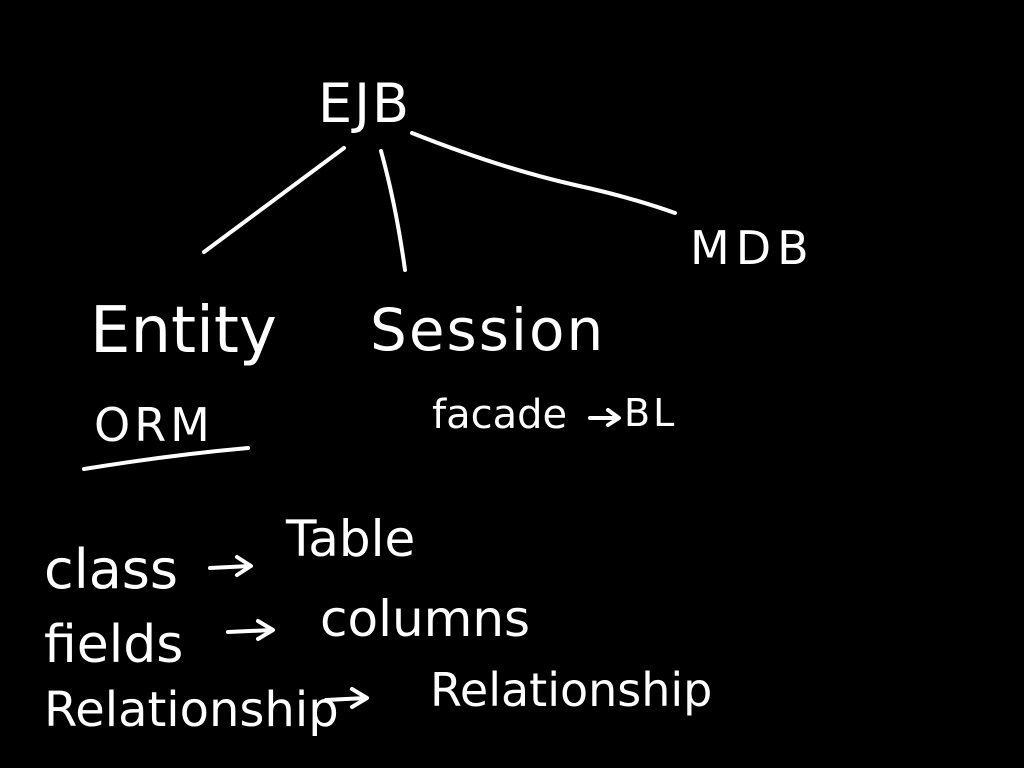 This screenshot has width=1024, height=768. What do you see at coordinates (113, 645) in the screenshot?
I see `mapping-from-fields: fields` at bounding box center [113, 645].